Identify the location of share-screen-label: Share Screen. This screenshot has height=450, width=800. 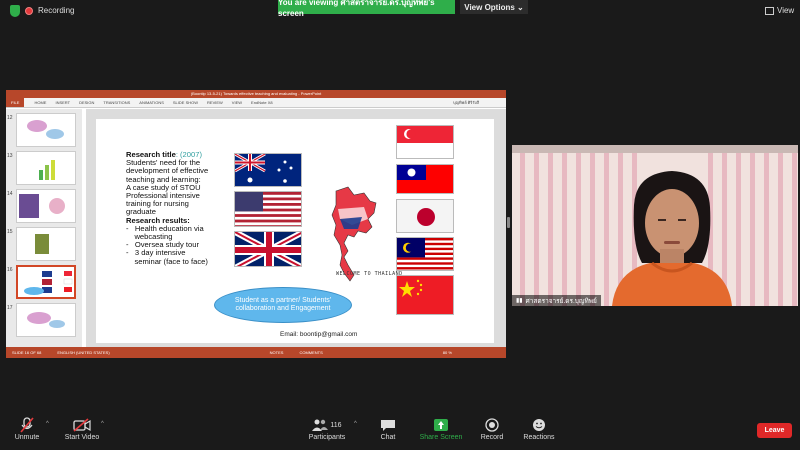
(441, 437).